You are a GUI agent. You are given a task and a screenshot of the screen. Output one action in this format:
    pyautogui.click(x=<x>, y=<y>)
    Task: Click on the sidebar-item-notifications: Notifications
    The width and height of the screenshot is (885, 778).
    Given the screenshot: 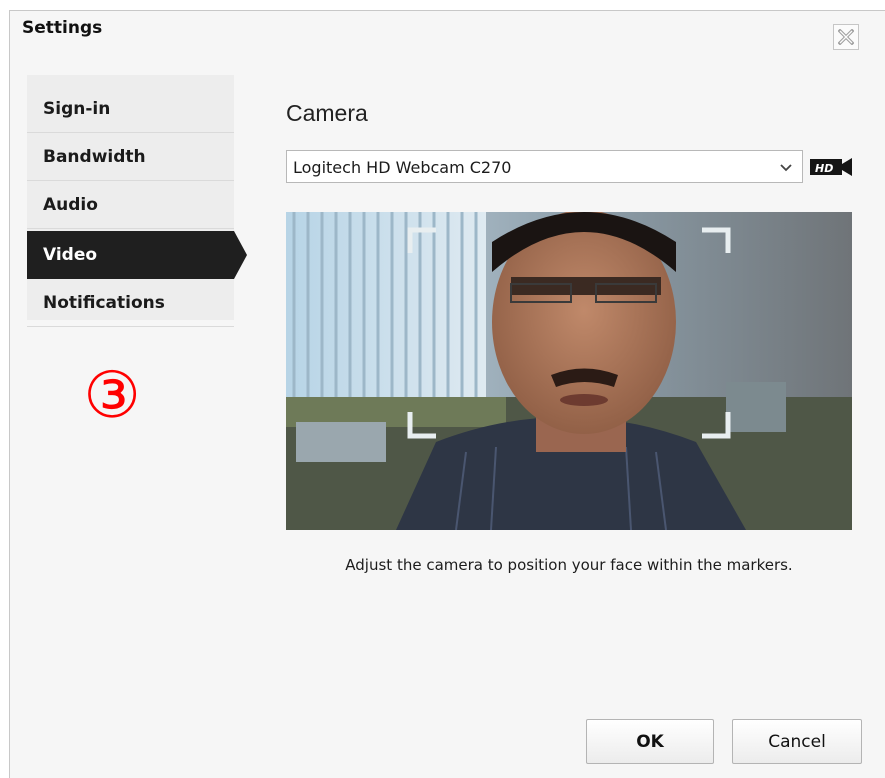 What is the action you would take?
    pyautogui.click(x=130, y=303)
    